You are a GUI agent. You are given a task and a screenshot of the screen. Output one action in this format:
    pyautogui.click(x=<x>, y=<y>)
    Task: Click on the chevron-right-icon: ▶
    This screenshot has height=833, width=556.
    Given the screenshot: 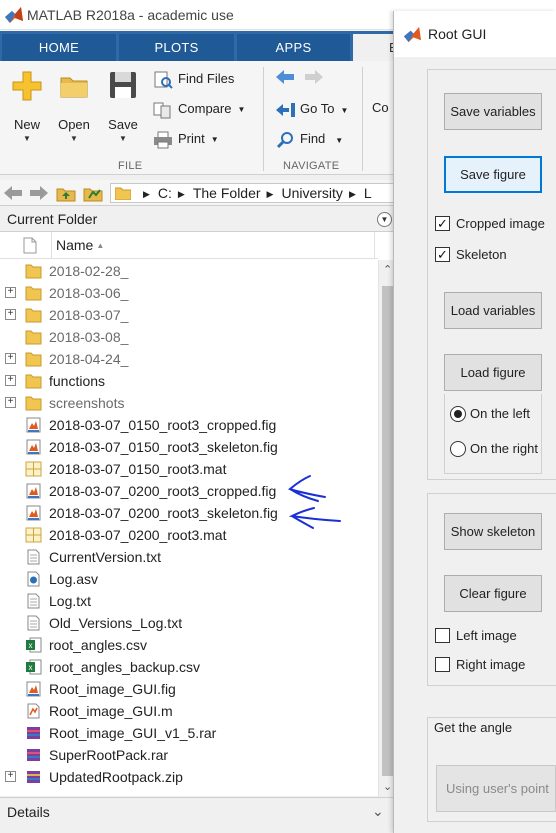 What is the action you would take?
    pyautogui.click(x=146, y=194)
    